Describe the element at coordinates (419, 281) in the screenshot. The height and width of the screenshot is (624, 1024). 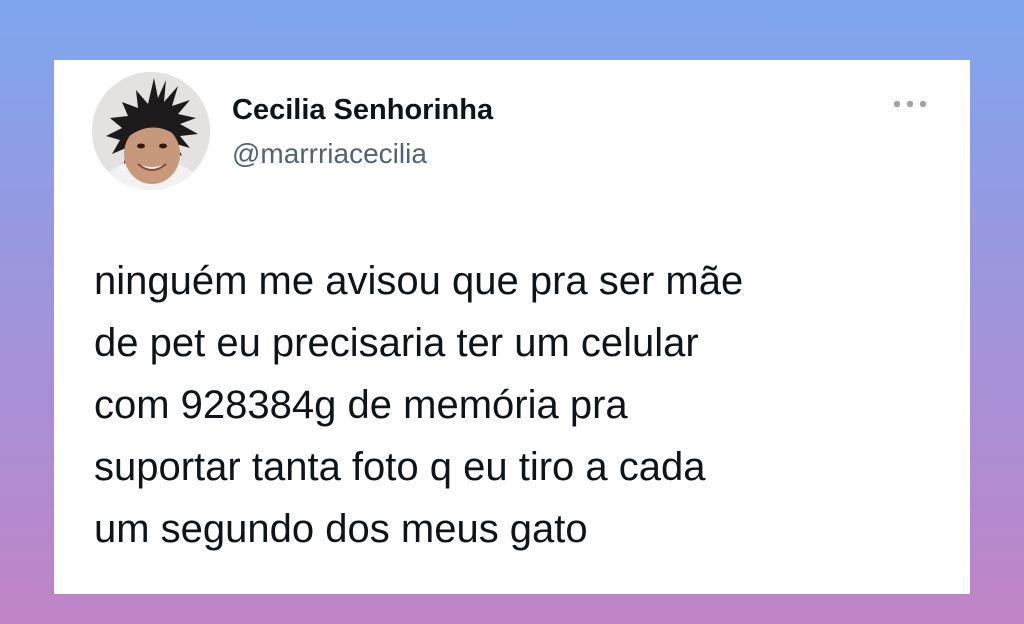
I see `tweet-text-line: ninguém me avisou que pra ser mãe` at that location.